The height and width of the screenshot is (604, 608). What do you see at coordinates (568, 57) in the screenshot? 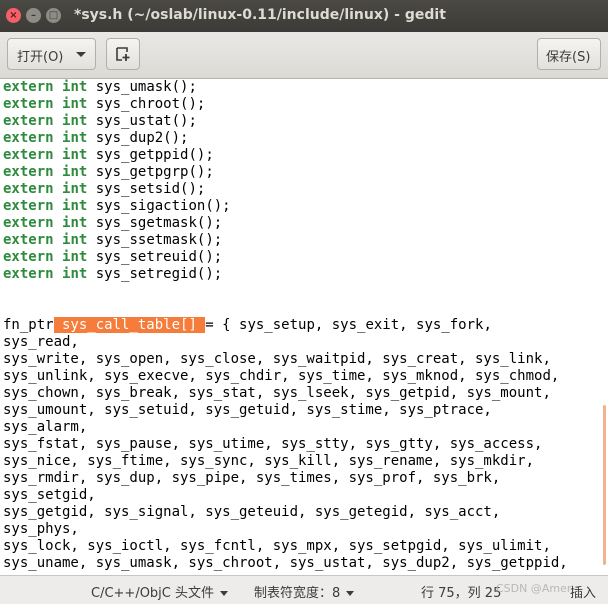
I see `save-button-label: 保存(S)` at bounding box center [568, 57].